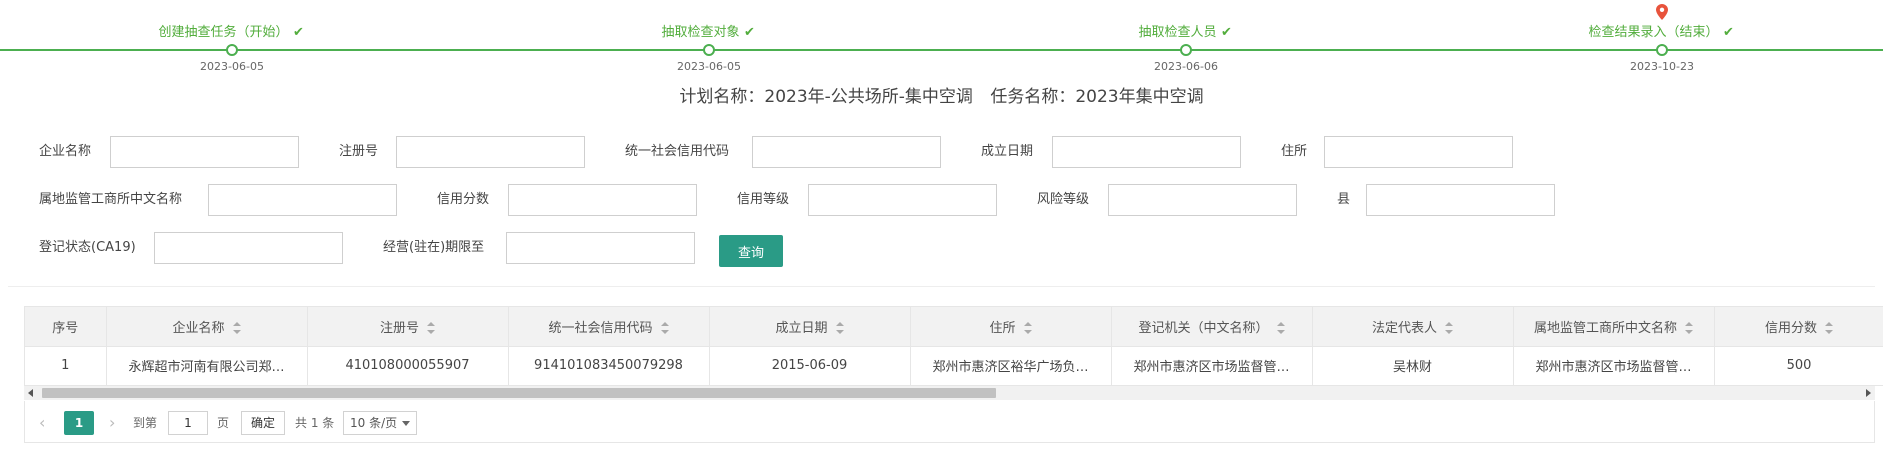  Describe the element at coordinates (66, 365) in the screenshot. I see `table-cell: 1` at that location.